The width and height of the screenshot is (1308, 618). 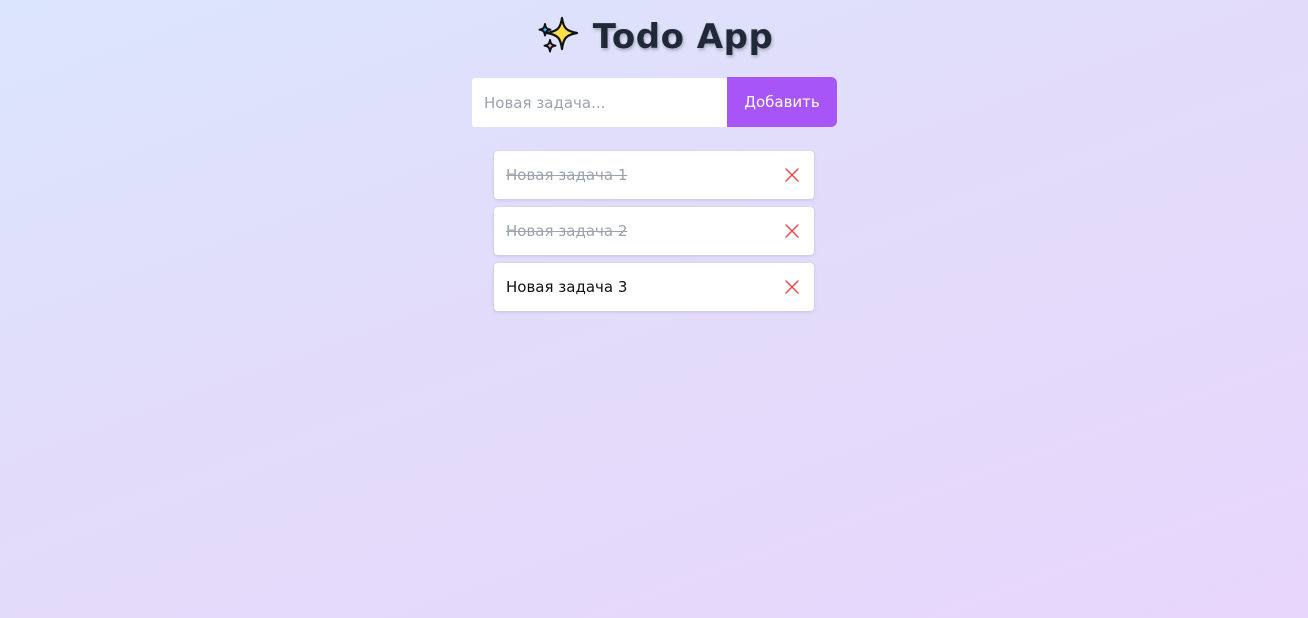 What do you see at coordinates (654, 231) in the screenshot?
I see `task-item: Новая задача 2` at bounding box center [654, 231].